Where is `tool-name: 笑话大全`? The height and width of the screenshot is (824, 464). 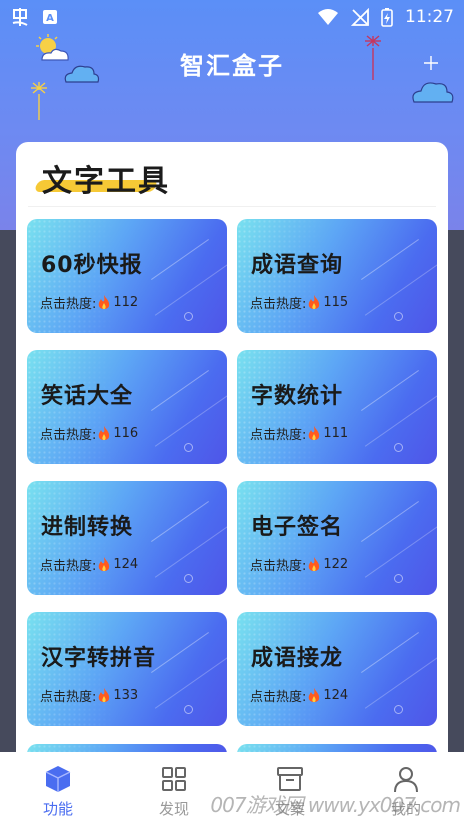
tool-name: 笑话大全 is located at coordinates (87, 396).